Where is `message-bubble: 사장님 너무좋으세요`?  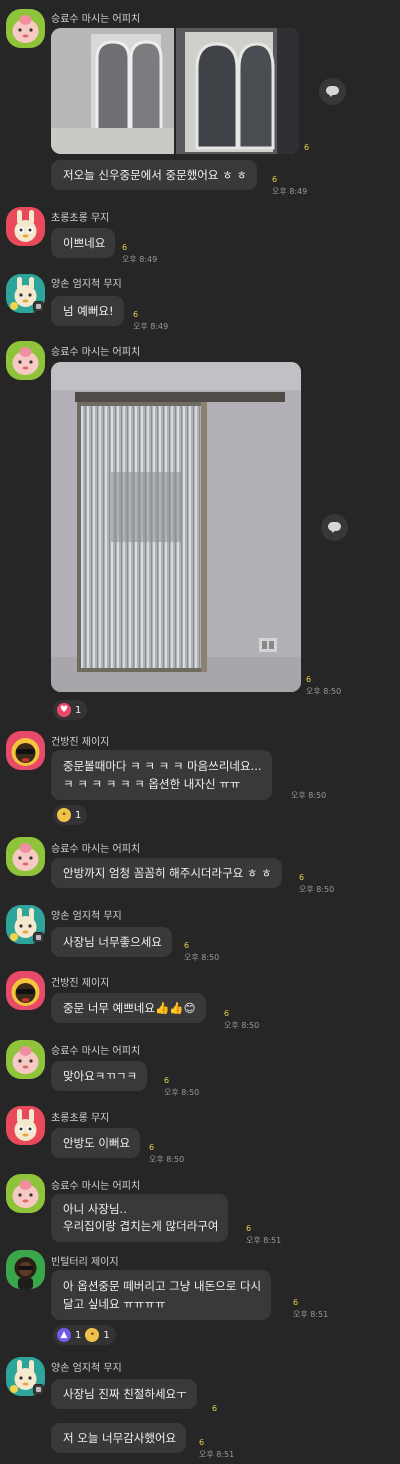 message-bubble: 사장님 너무좋으세요 is located at coordinates (111, 942).